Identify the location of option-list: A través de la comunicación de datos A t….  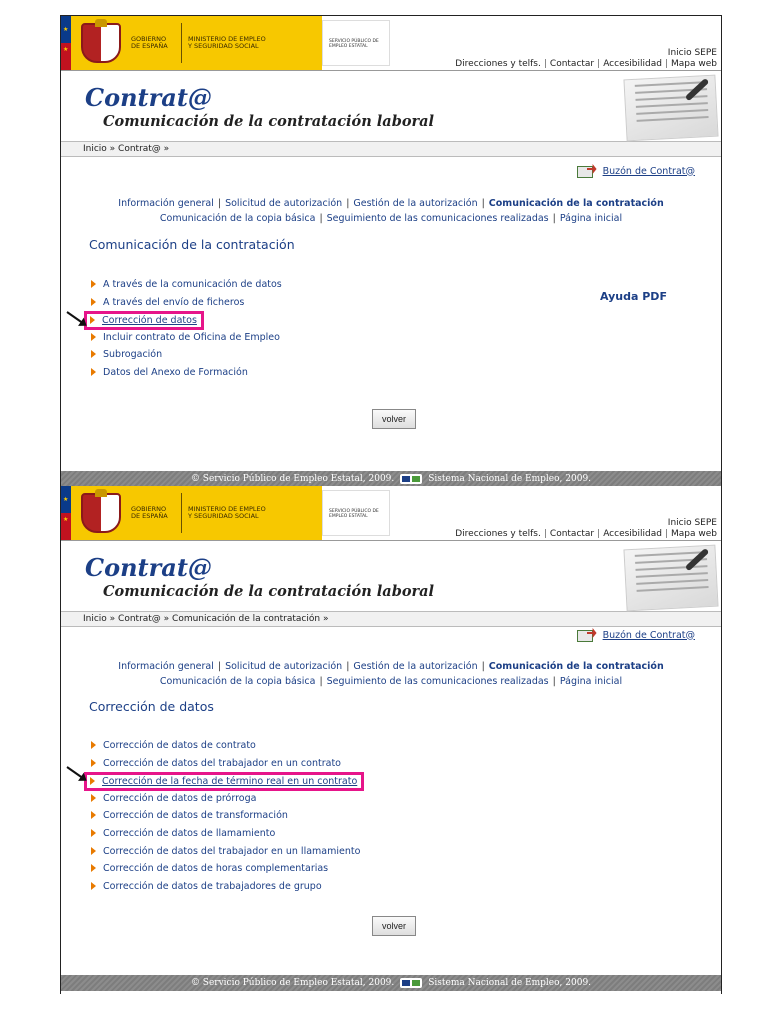
(183, 329).